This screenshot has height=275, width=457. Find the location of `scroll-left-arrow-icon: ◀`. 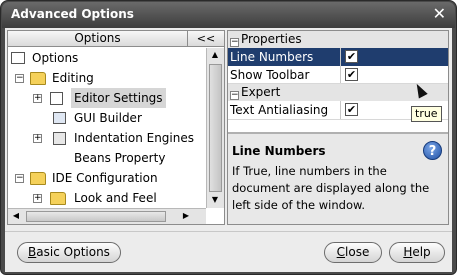

scroll-left-arrow-icon: ◀ is located at coordinates (16, 216).